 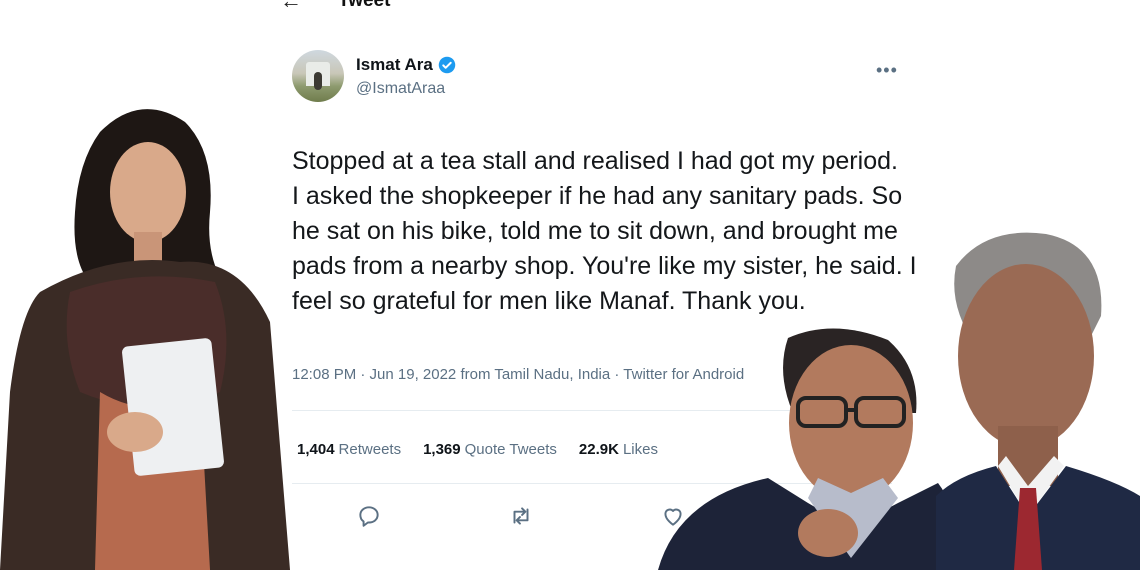 I want to click on likes-stat: 22.9K Likes, so click(x=618, y=449).